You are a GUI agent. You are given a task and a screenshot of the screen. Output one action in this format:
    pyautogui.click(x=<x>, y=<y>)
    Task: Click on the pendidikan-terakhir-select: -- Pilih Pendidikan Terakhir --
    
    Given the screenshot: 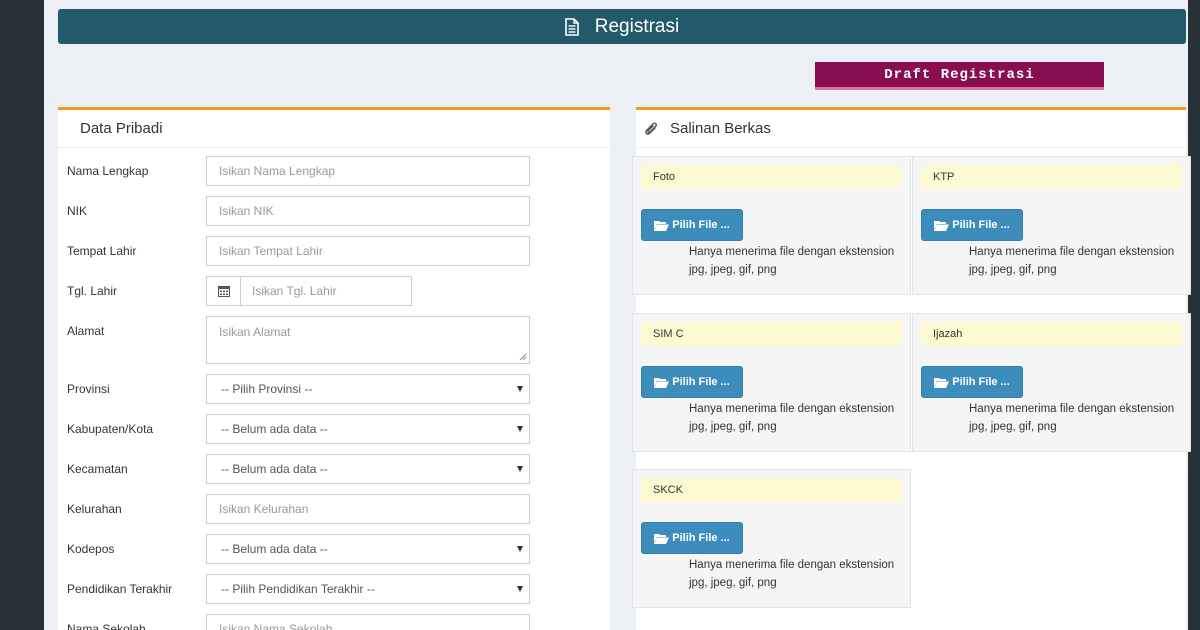 What is the action you would take?
    pyautogui.click(x=368, y=589)
    